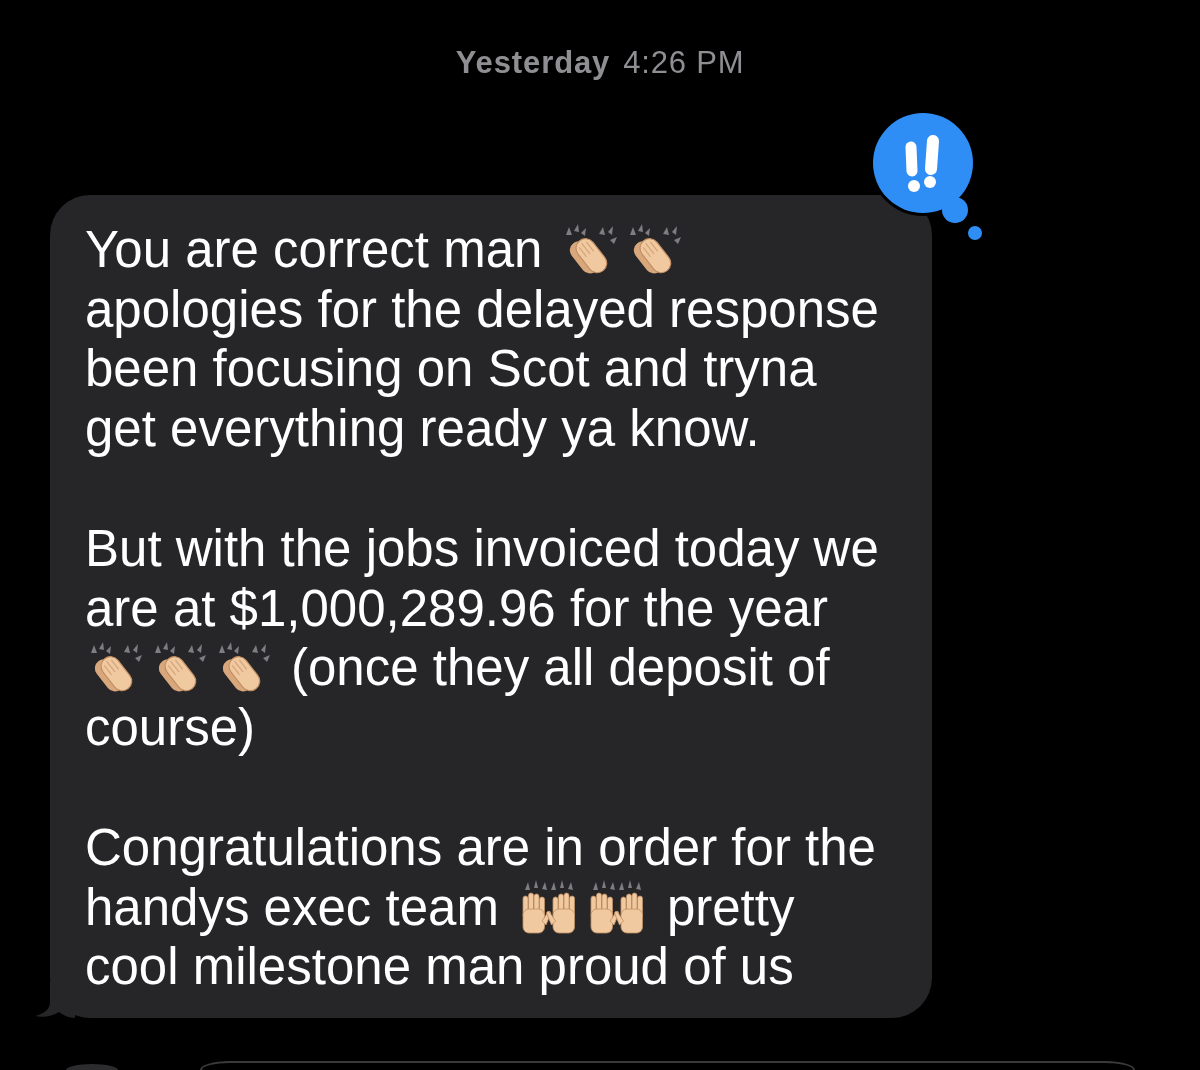 This screenshot has width=1200, height=1070. I want to click on timestamp-day: Yesterday, so click(533, 63).